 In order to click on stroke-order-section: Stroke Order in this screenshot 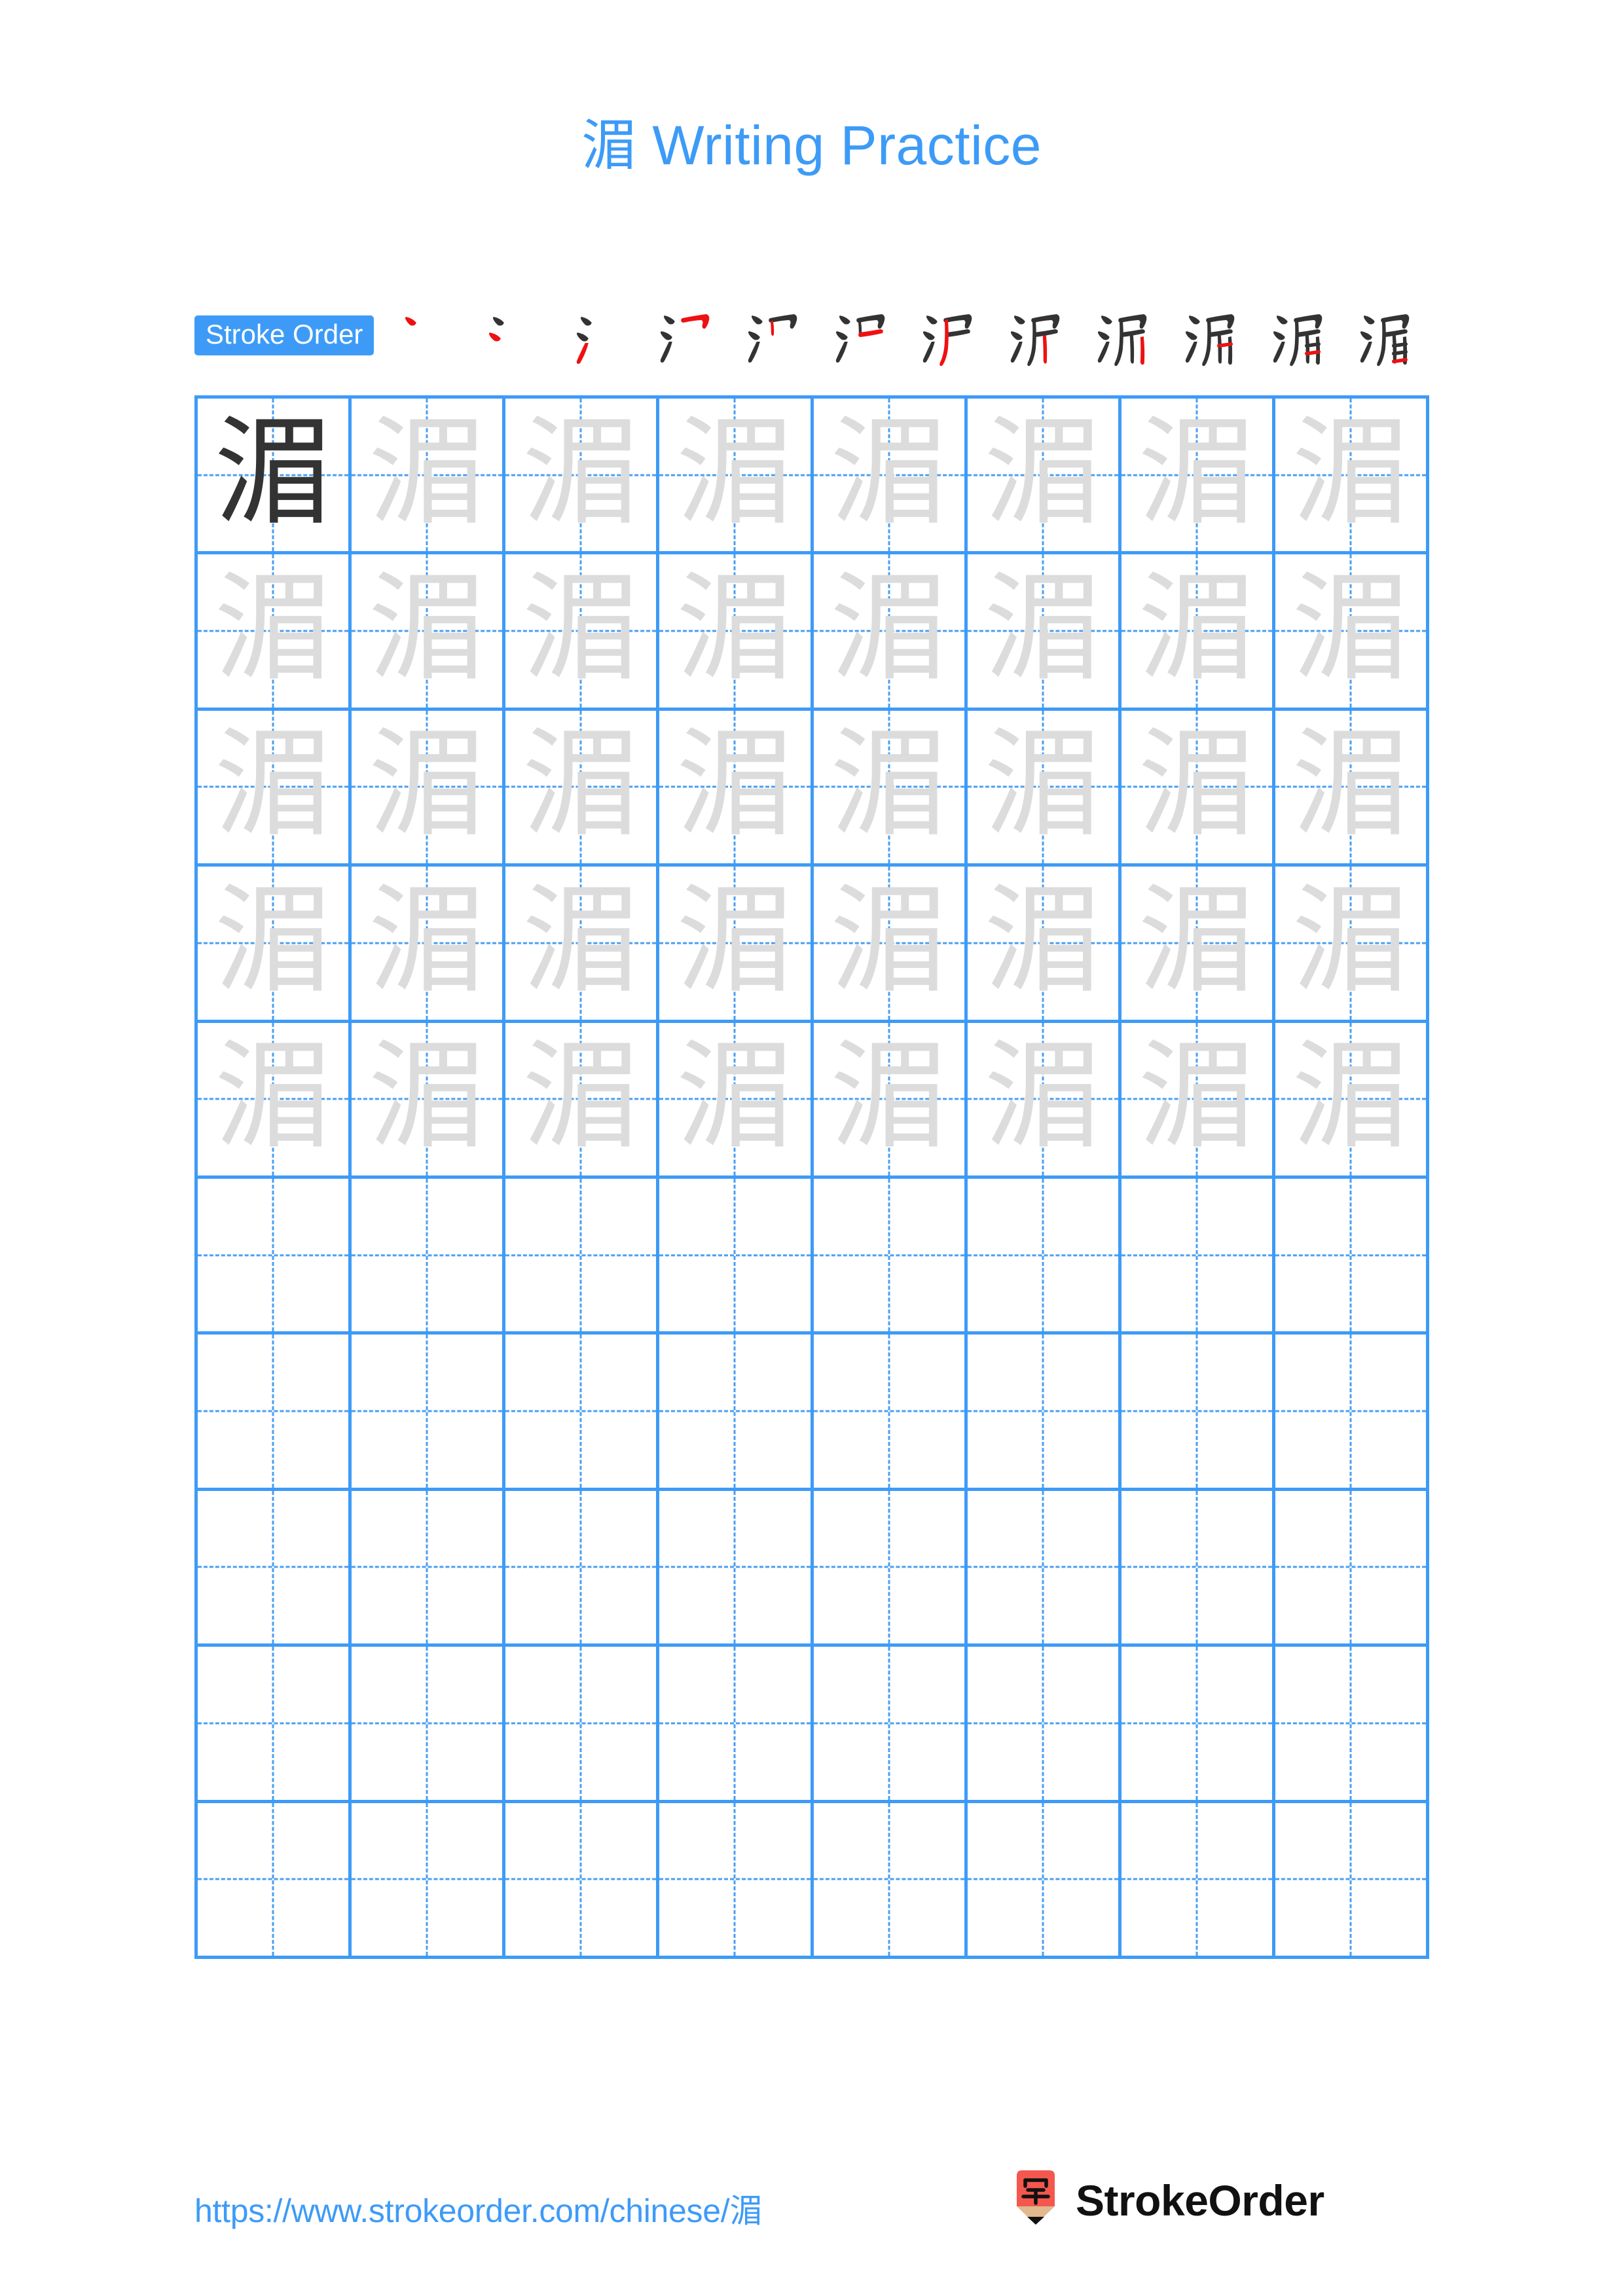, I will do `click(813, 335)`.